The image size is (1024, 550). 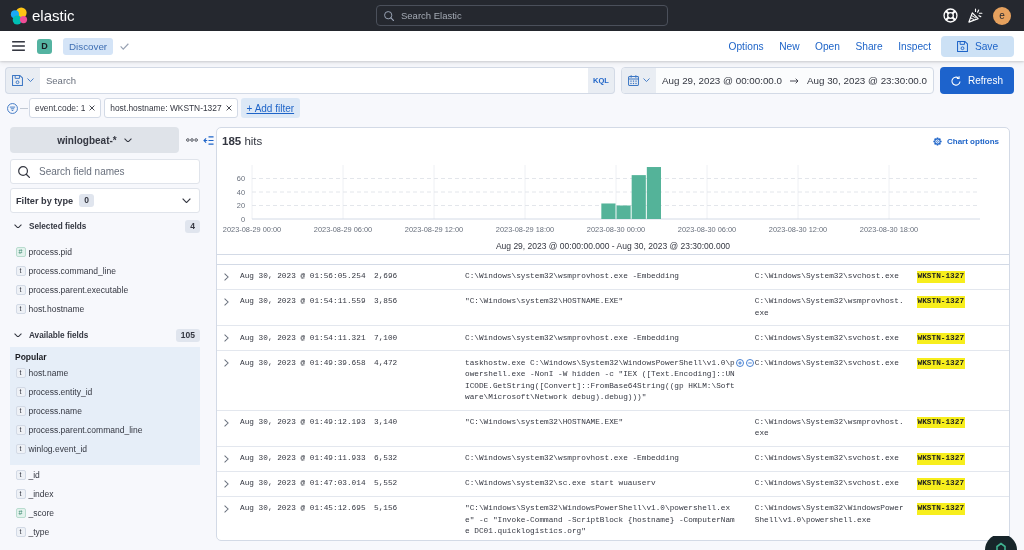 I want to click on field-name: process.parent.executable, so click(x=78, y=289).